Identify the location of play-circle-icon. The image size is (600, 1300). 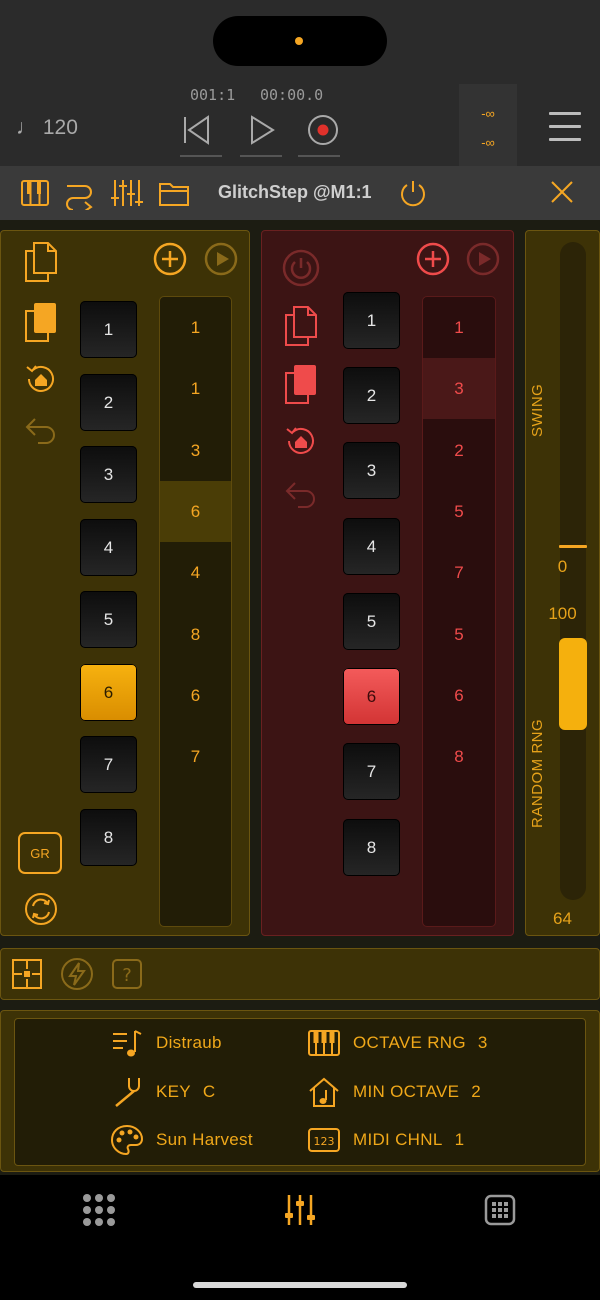
(483, 259).